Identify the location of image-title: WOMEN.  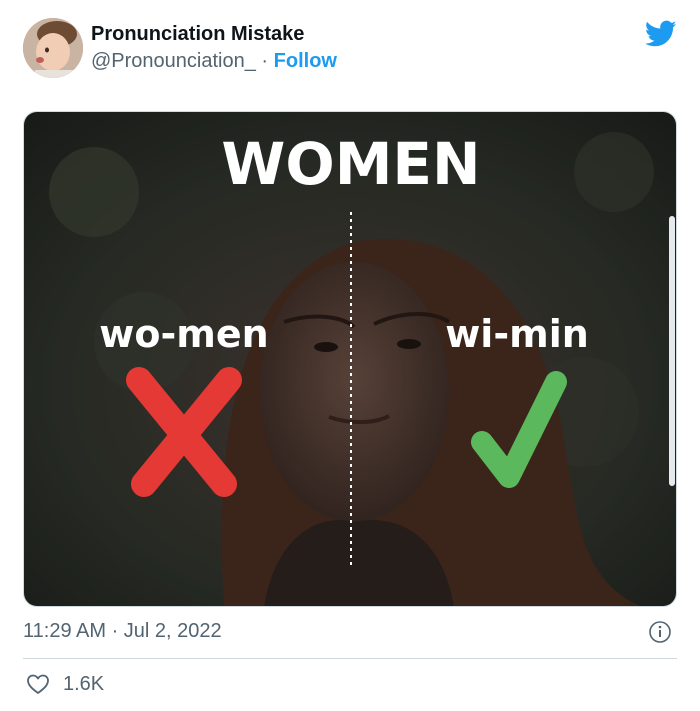
(350, 164).